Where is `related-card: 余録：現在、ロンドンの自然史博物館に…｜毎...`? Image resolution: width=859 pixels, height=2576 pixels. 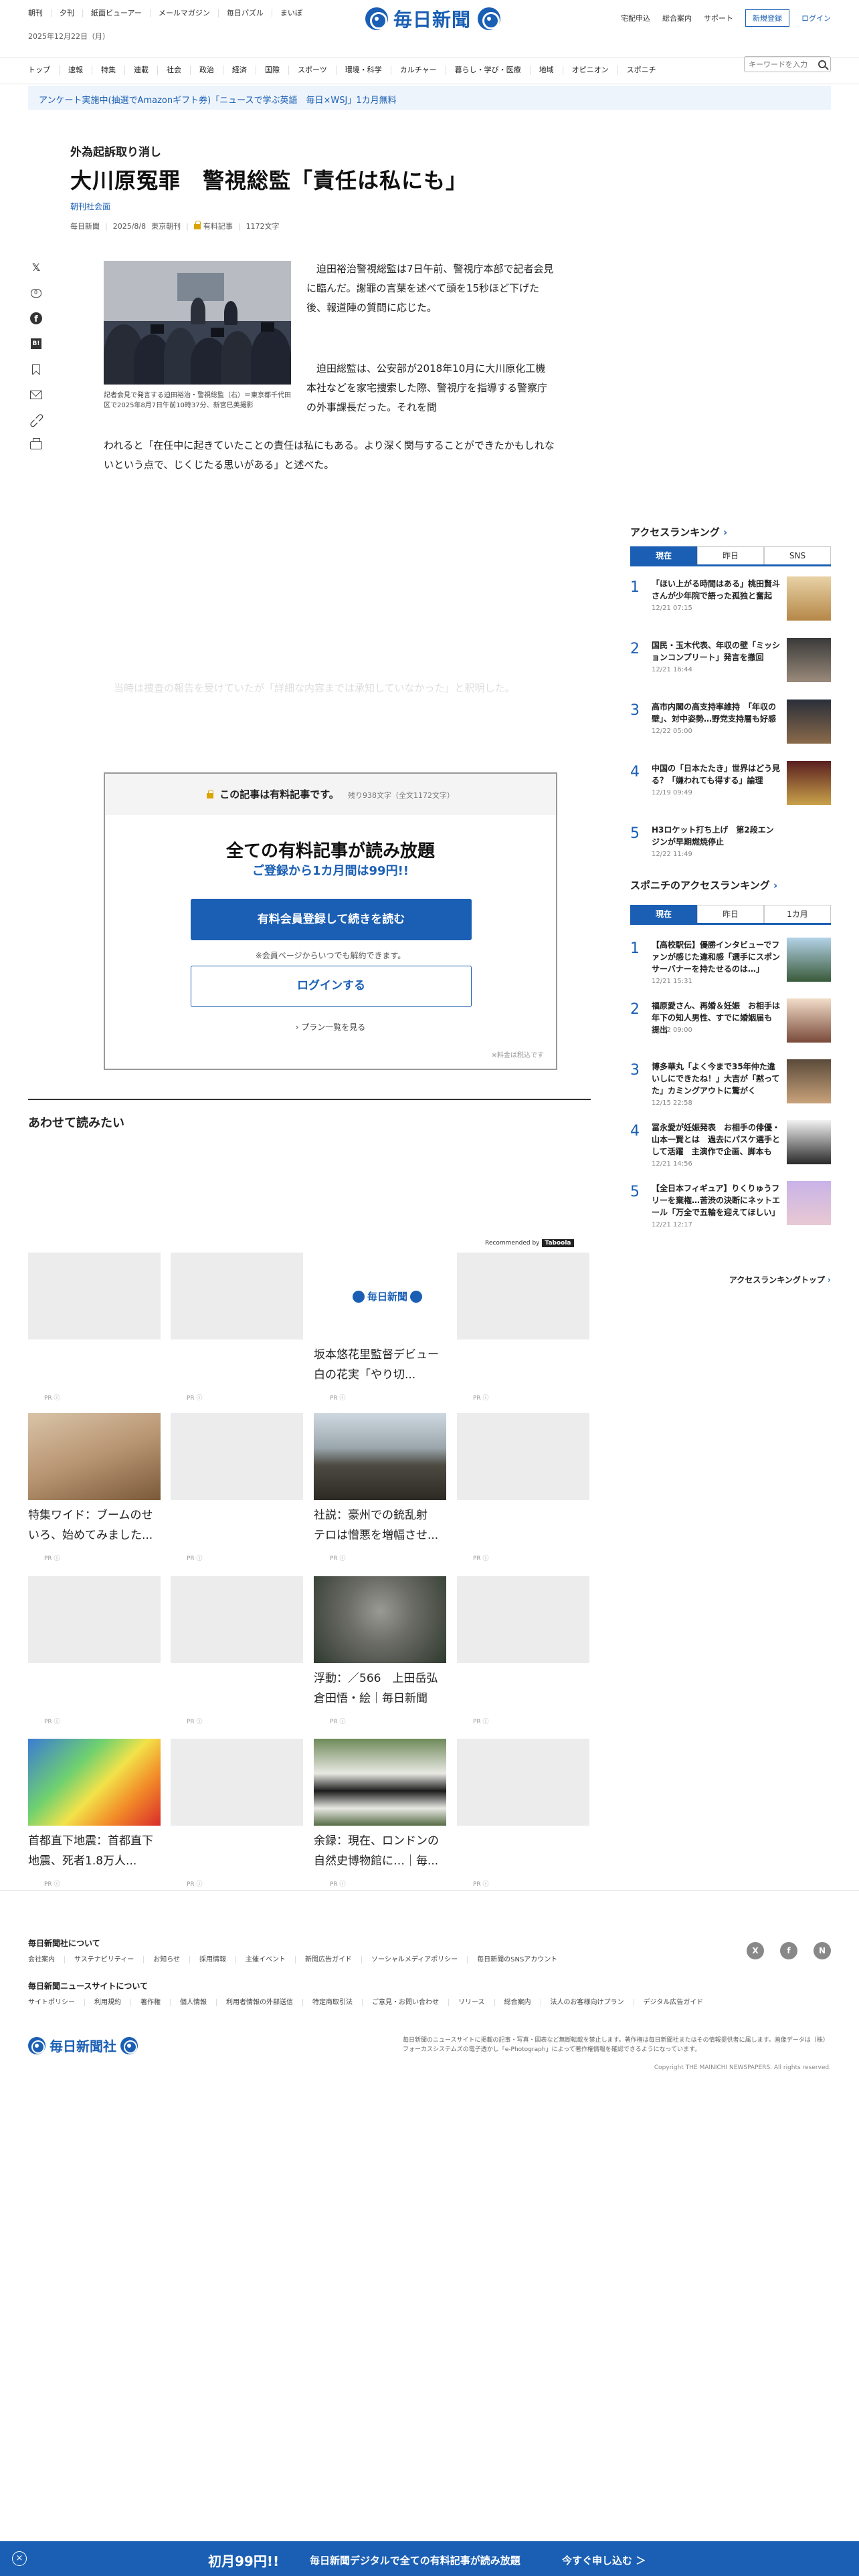
related-card: 余録：現在、ロンドンの自然史博物館に…｜毎... is located at coordinates (380, 1805).